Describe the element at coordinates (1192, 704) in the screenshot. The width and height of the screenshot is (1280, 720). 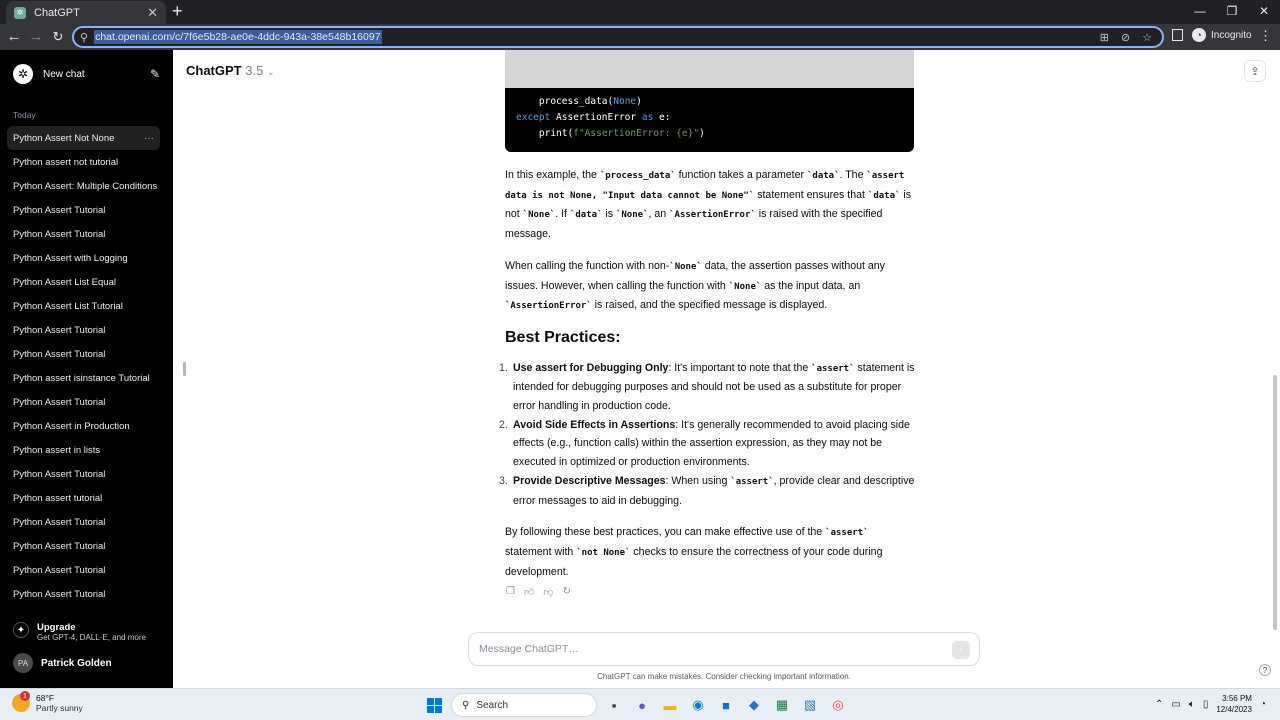
I see `volume-icon: 🔈︎` at that location.